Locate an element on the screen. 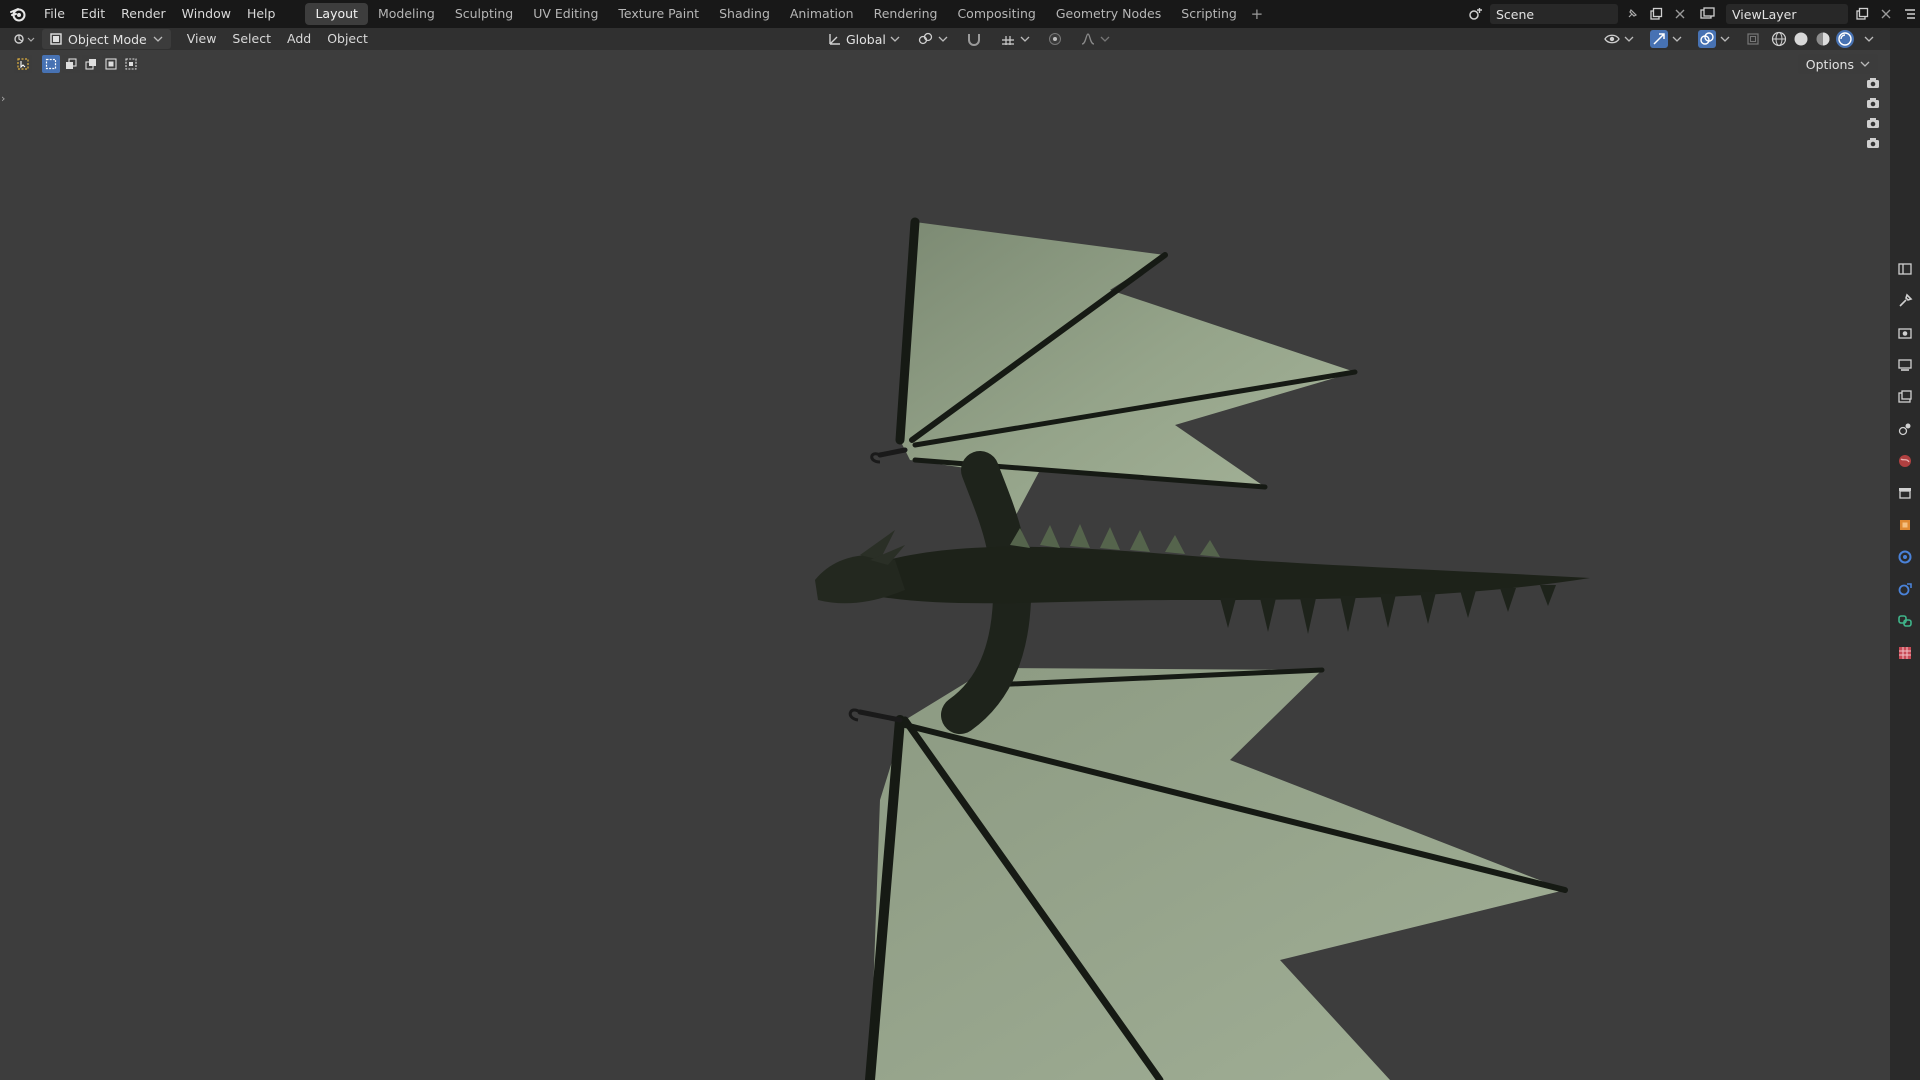  snap-grid-icon is located at coordinates (1007, 40).